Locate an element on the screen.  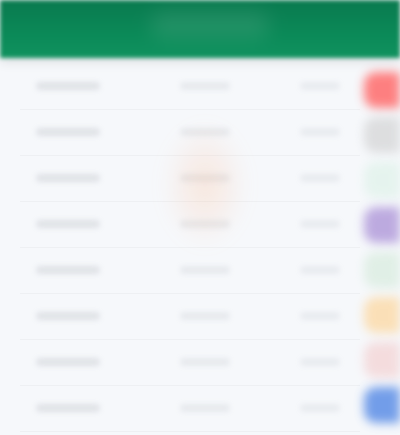
app-bar is located at coordinates (200, 29).